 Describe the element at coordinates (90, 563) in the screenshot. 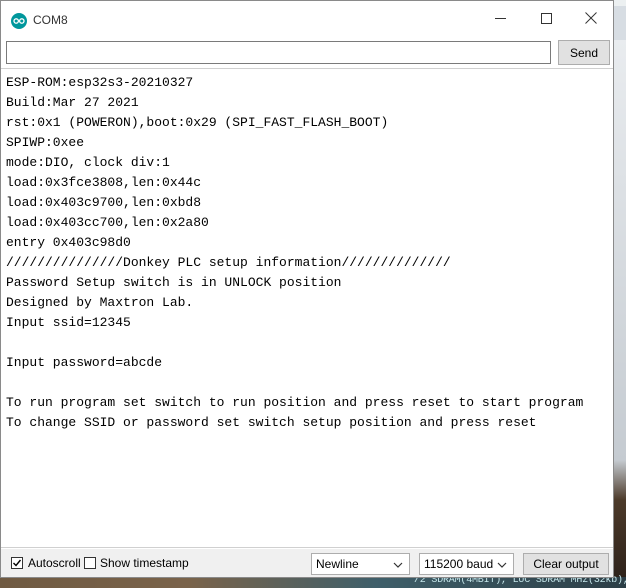

I see `show-timestamp-checkbox` at that location.